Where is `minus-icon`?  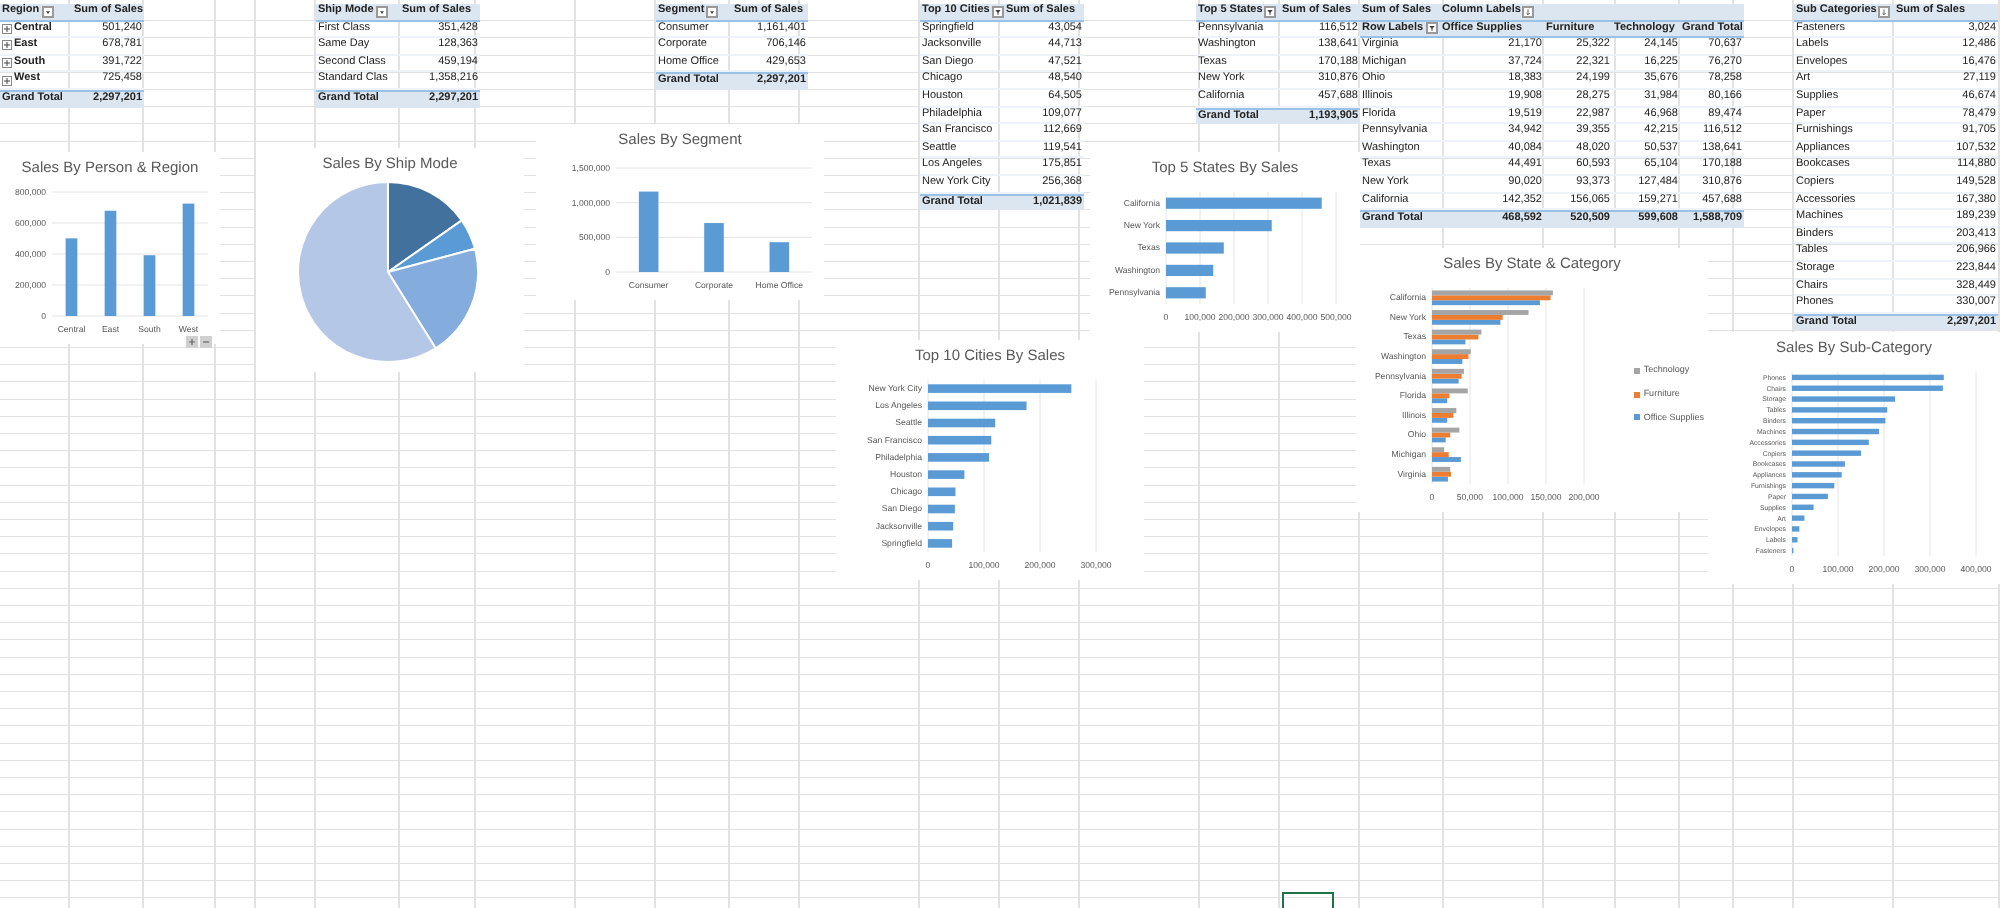 minus-icon is located at coordinates (206, 342).